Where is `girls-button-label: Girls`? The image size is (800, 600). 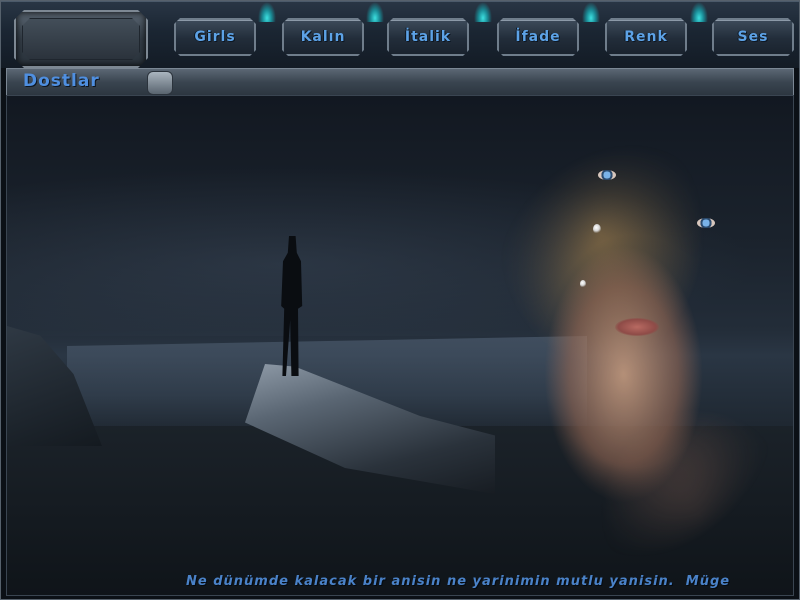 girls-button-label: Girls is located at coordinates (215, 37).